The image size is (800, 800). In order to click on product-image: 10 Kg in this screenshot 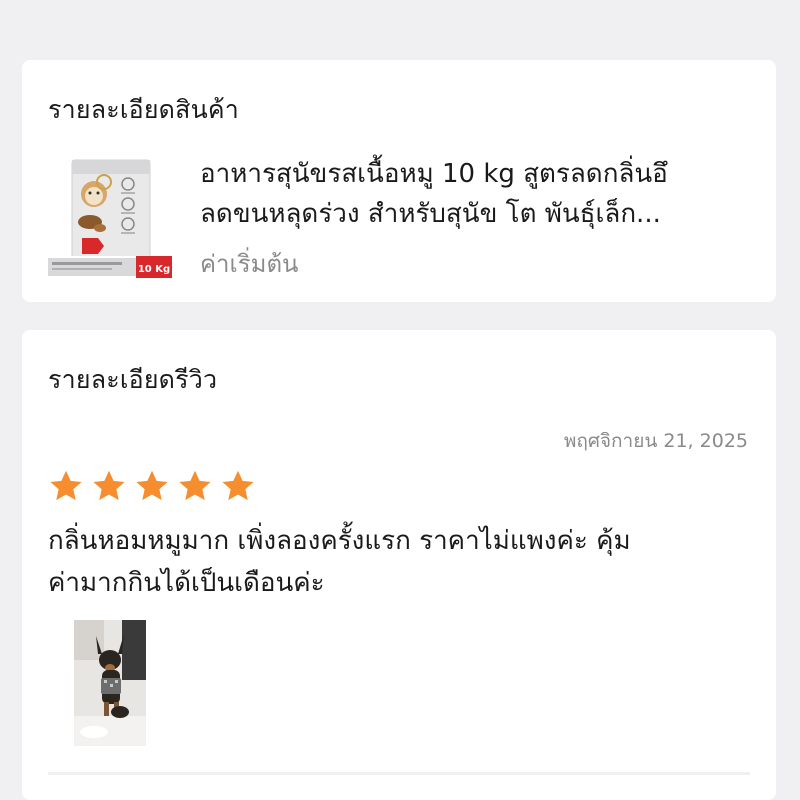, I will do `click(110, 218)`.